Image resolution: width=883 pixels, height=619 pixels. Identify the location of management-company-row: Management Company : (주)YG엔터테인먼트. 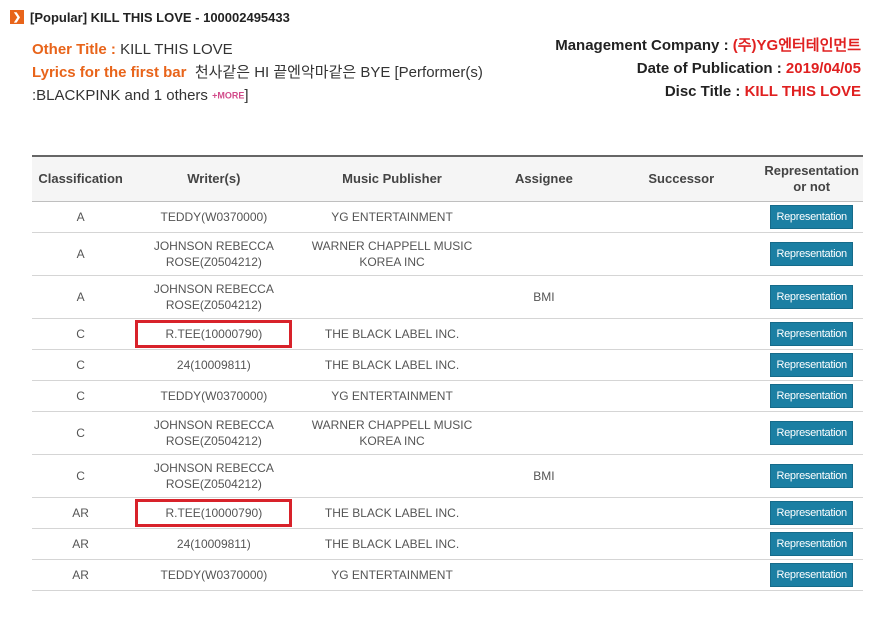
(708, 45).